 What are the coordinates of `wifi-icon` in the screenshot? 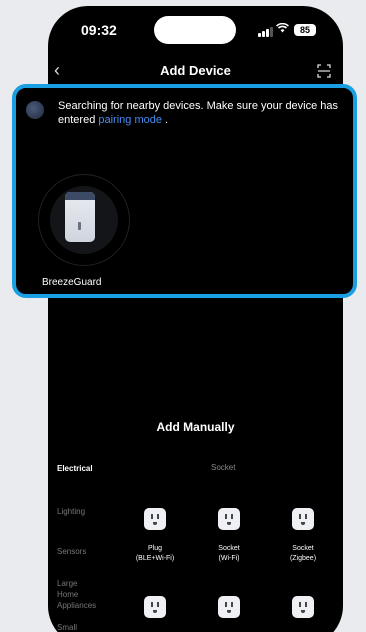 It's located at (282, 29).